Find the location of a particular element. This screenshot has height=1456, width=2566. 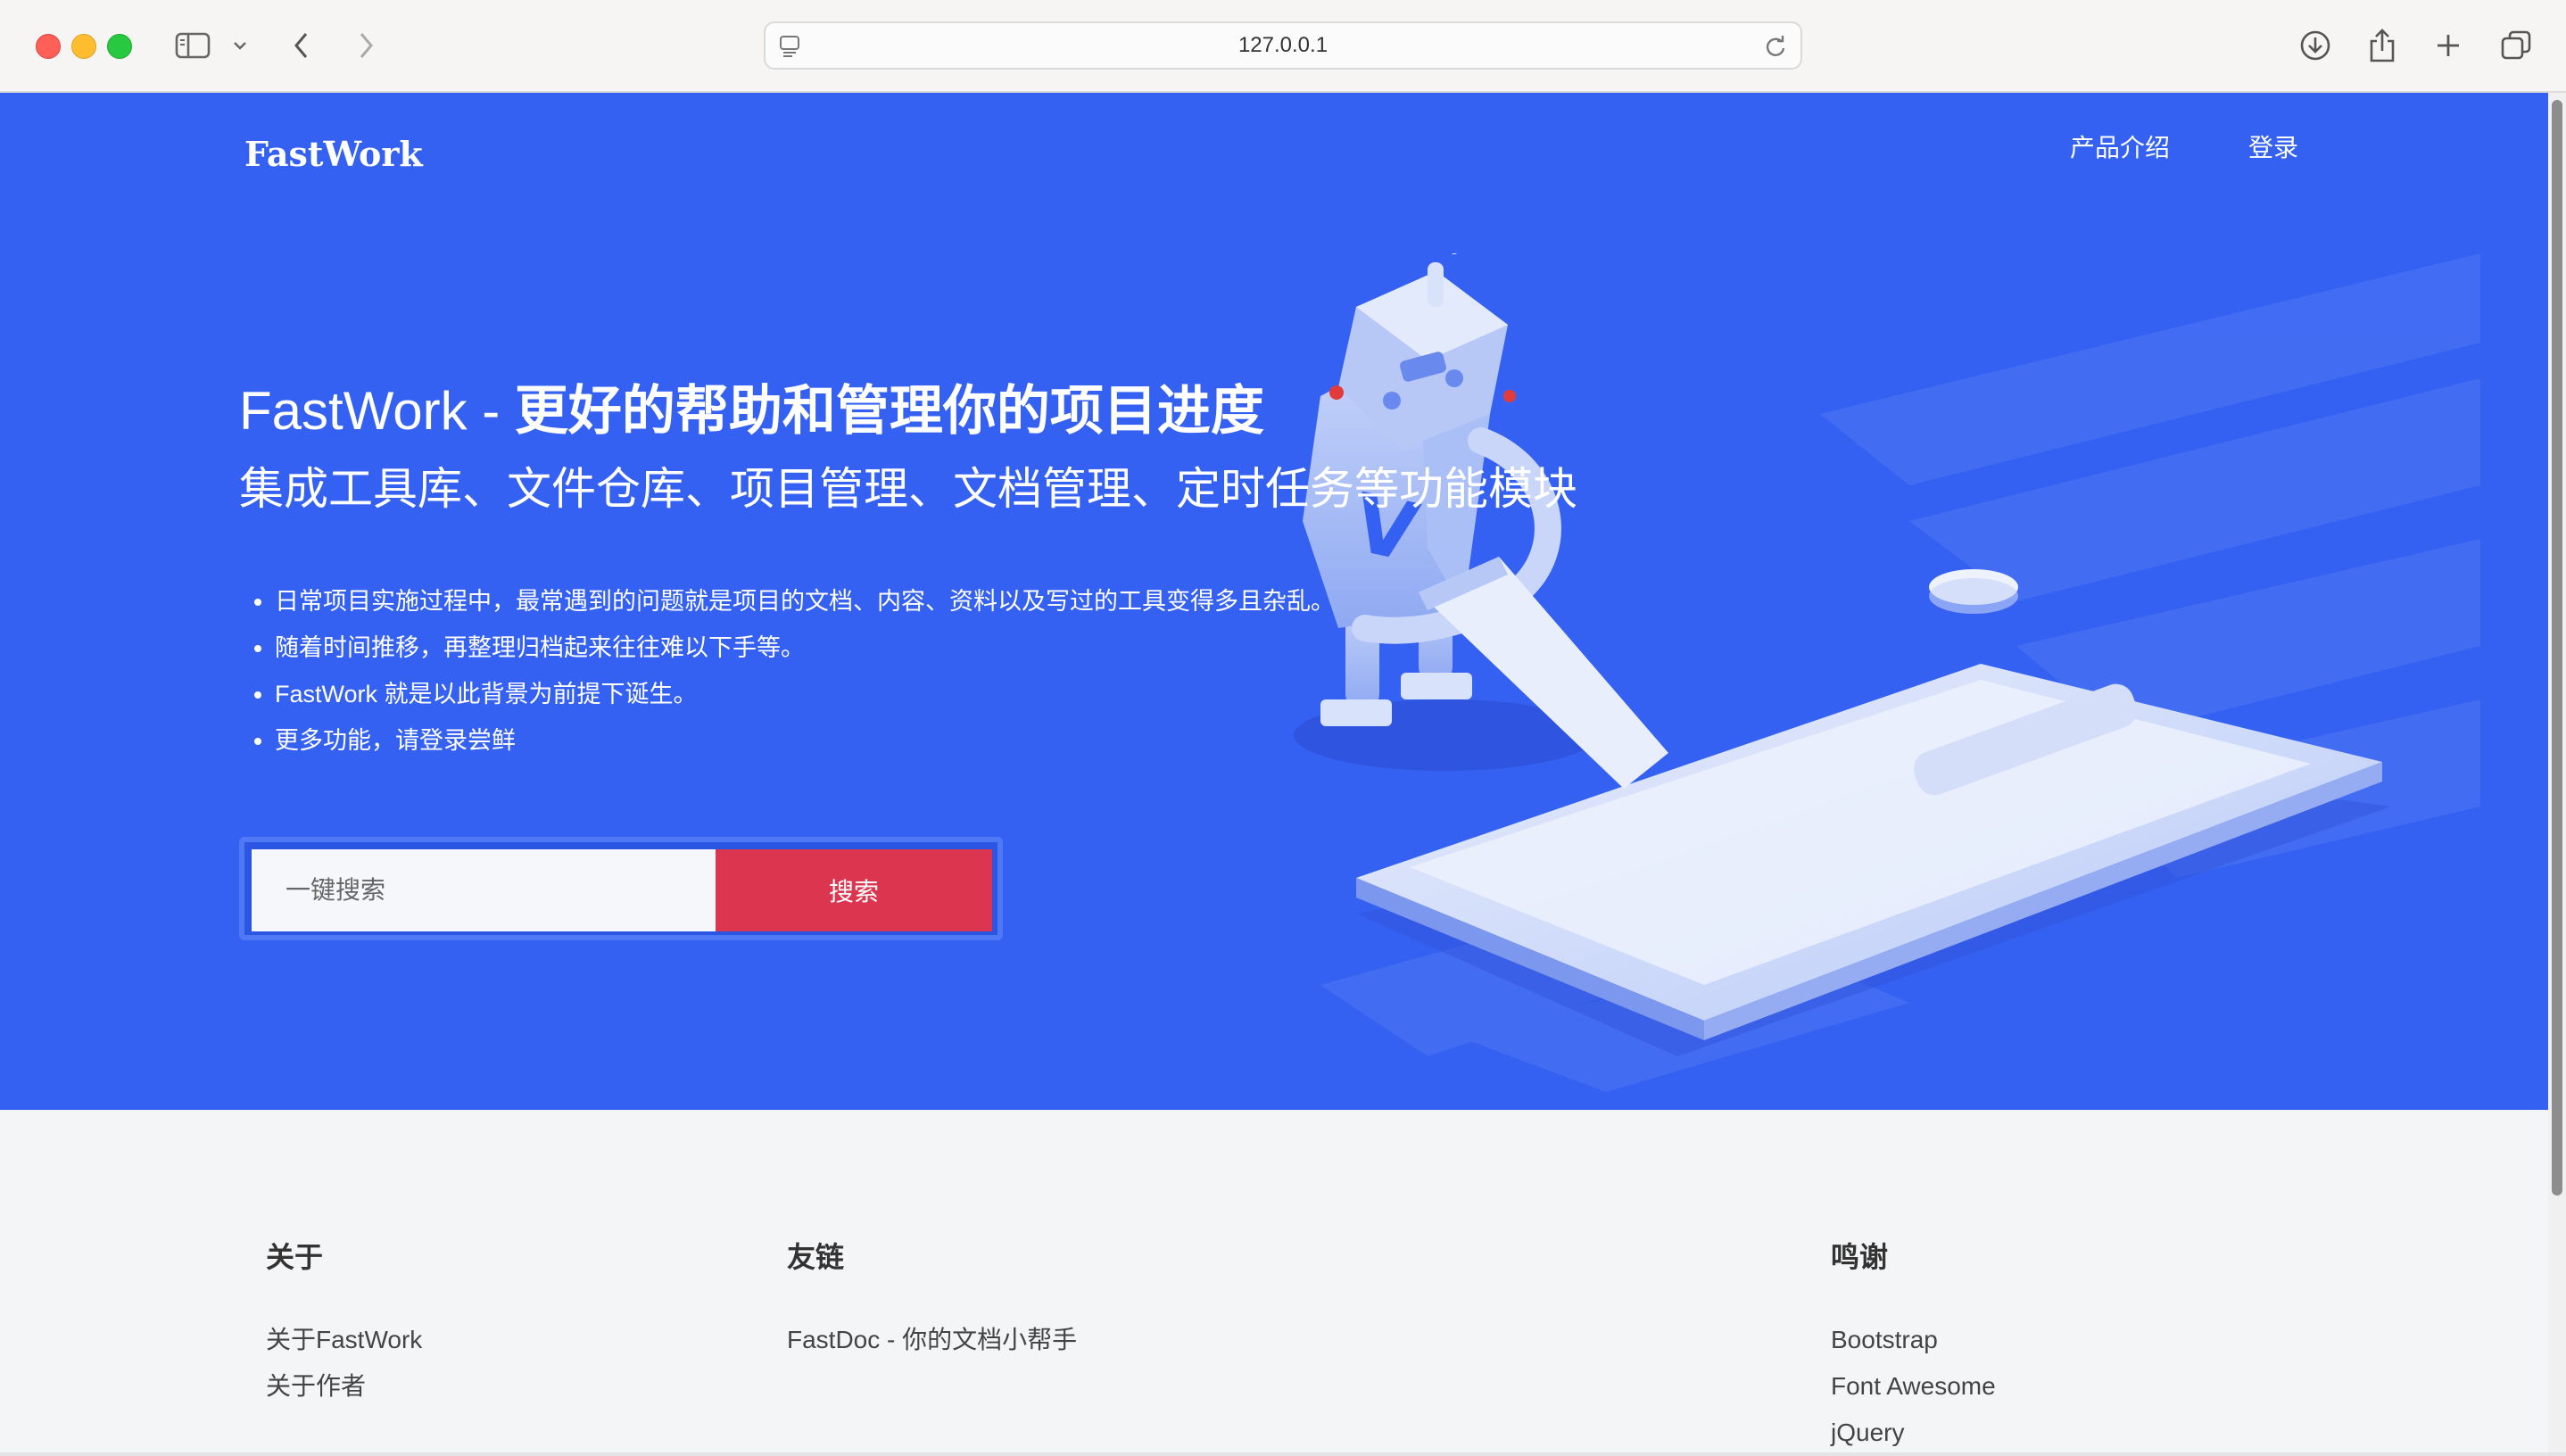

url-text: 127.0.0.1 is located at coordinates (1283, 45).